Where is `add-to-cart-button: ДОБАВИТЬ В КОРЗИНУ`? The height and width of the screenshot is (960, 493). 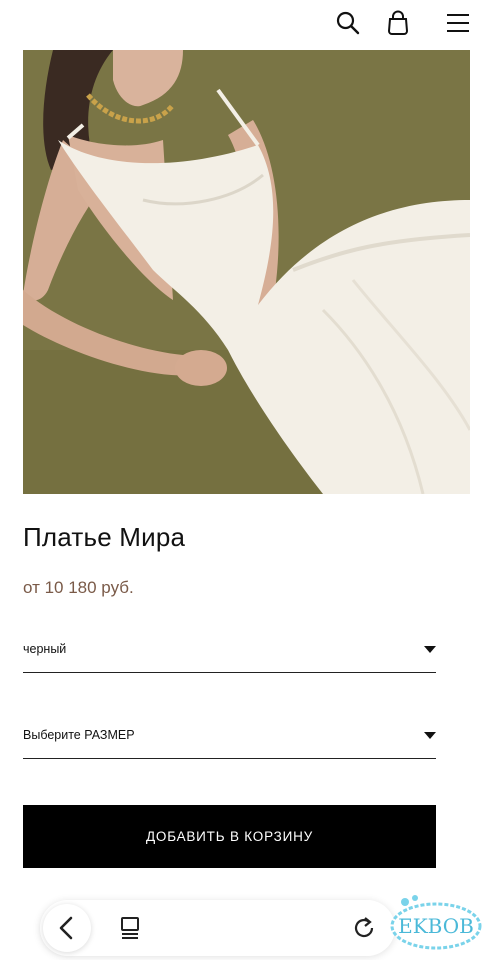
add-to-cart-button: ДОБАВИТЬ В КОРЗИНУ is located at coordinates (229, 836).